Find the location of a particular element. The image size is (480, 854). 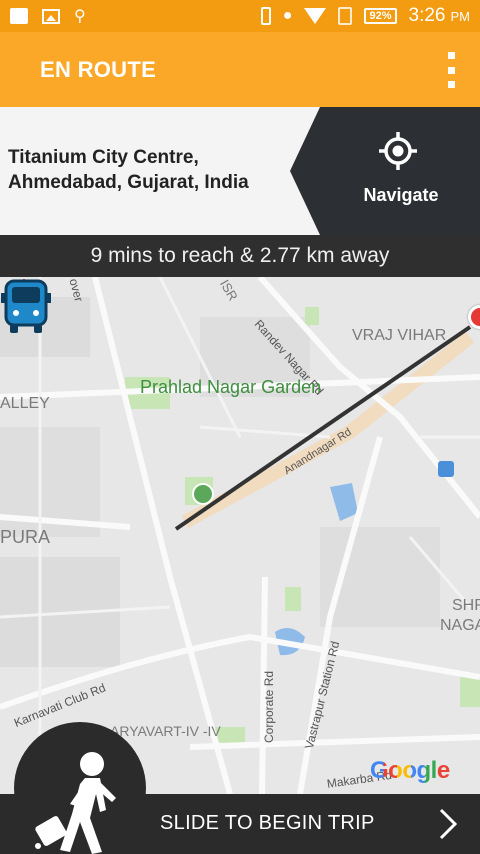

bus-stop-icon is located at coordinates (446, 469).